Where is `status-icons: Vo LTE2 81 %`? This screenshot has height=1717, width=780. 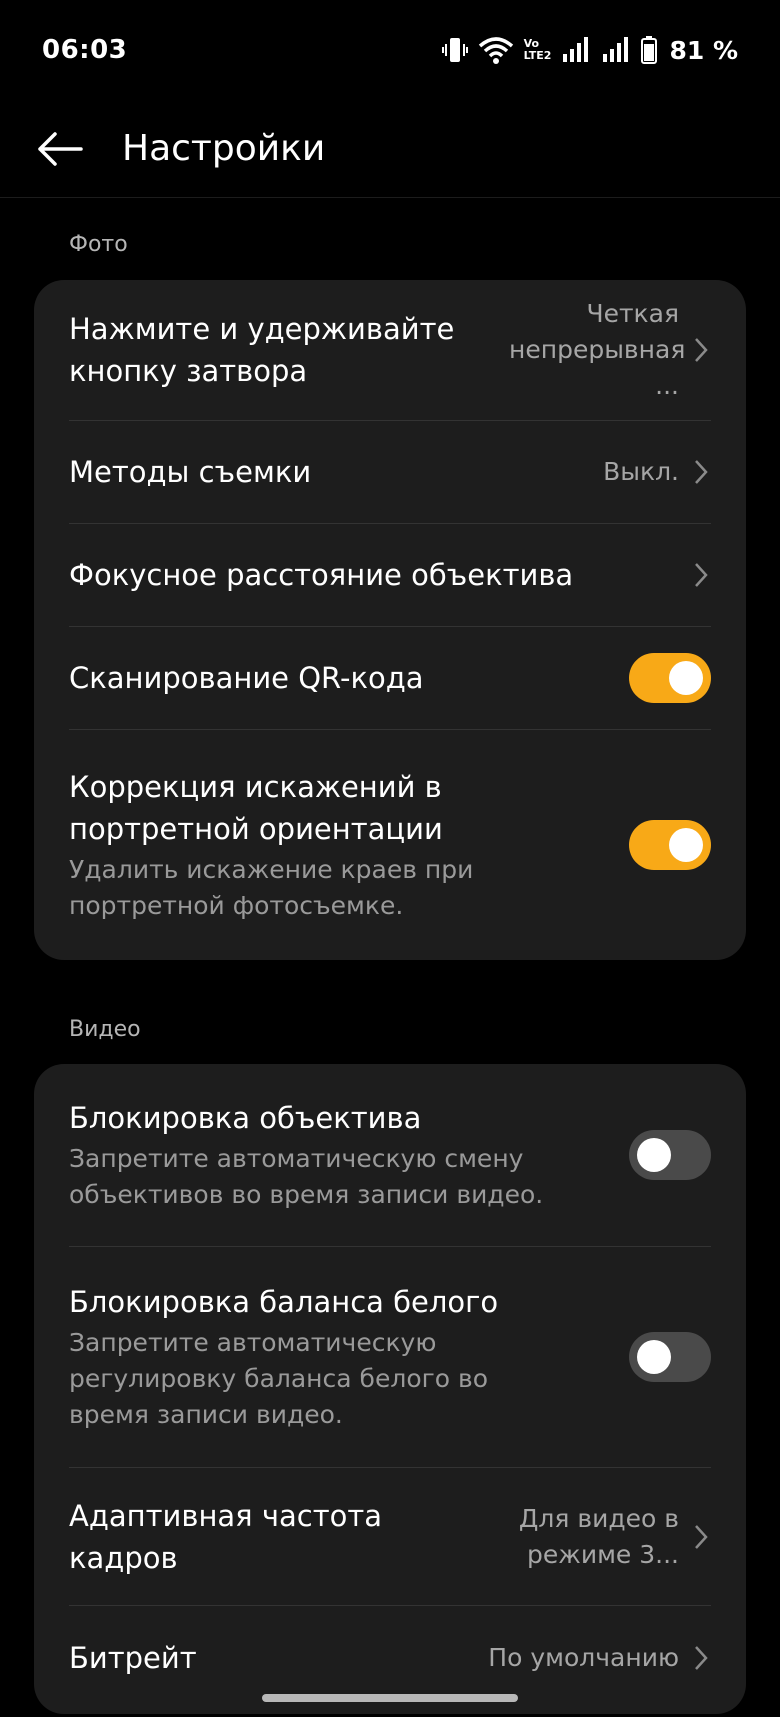
status-icons: Vo LTE2 81 % is located at coordinates (589, 50).